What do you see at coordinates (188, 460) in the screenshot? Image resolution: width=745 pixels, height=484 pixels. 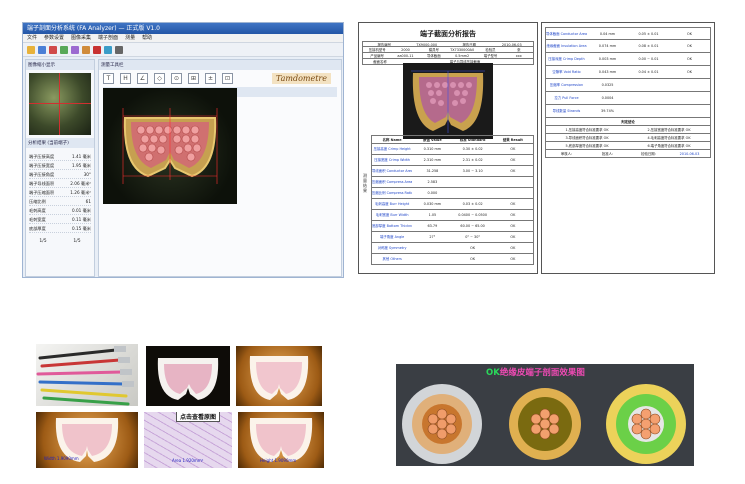 I see `measure-label: Area 1.920mm²` at bounding box center [188, 460].